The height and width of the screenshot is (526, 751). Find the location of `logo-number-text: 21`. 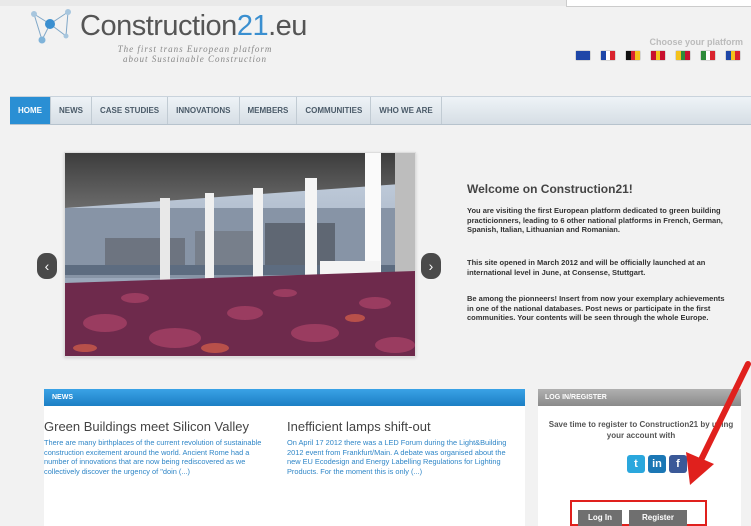

logo-number-text: 21 is located at coordinates (252, 26).